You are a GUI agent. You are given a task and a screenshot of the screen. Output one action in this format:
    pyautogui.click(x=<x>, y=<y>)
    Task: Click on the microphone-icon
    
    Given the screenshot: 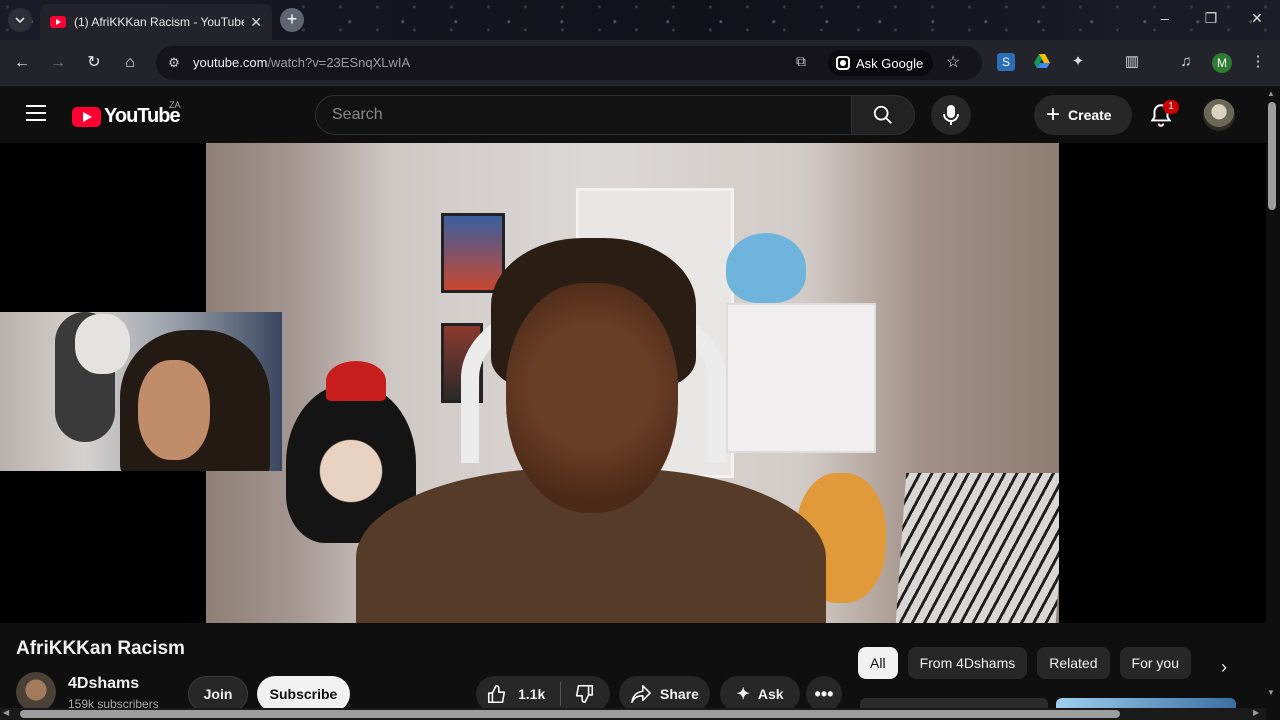 What is the action you would take?
    pyautogui.click(x=951, y=115)
    